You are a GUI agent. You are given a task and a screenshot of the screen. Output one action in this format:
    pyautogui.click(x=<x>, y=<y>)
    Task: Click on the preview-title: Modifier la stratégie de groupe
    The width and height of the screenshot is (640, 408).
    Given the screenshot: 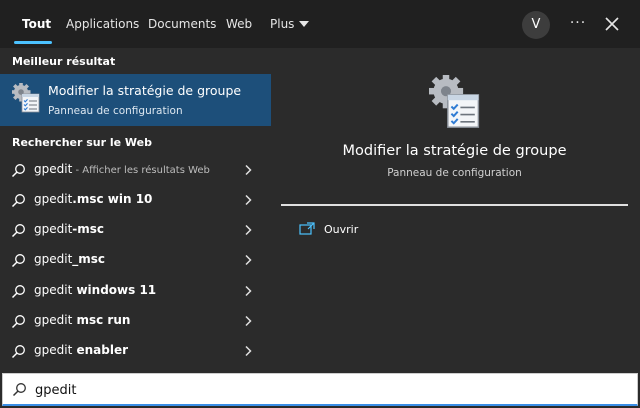 What is the action you would take?
    pyautogui.click(x=454, y=151)
    